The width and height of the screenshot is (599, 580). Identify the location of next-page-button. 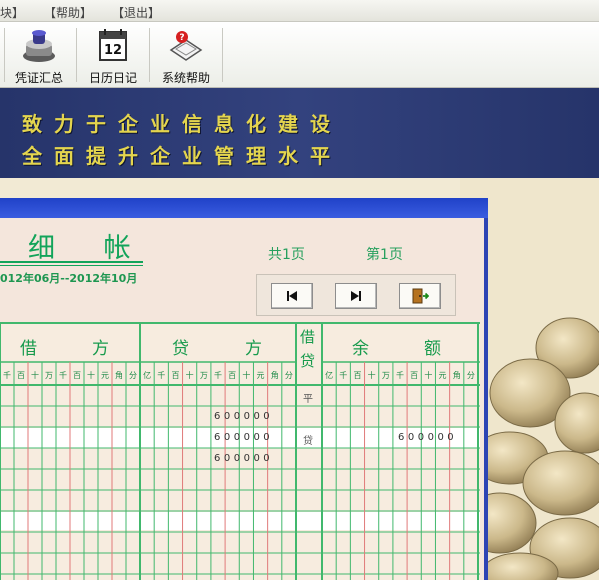
(356, 296).